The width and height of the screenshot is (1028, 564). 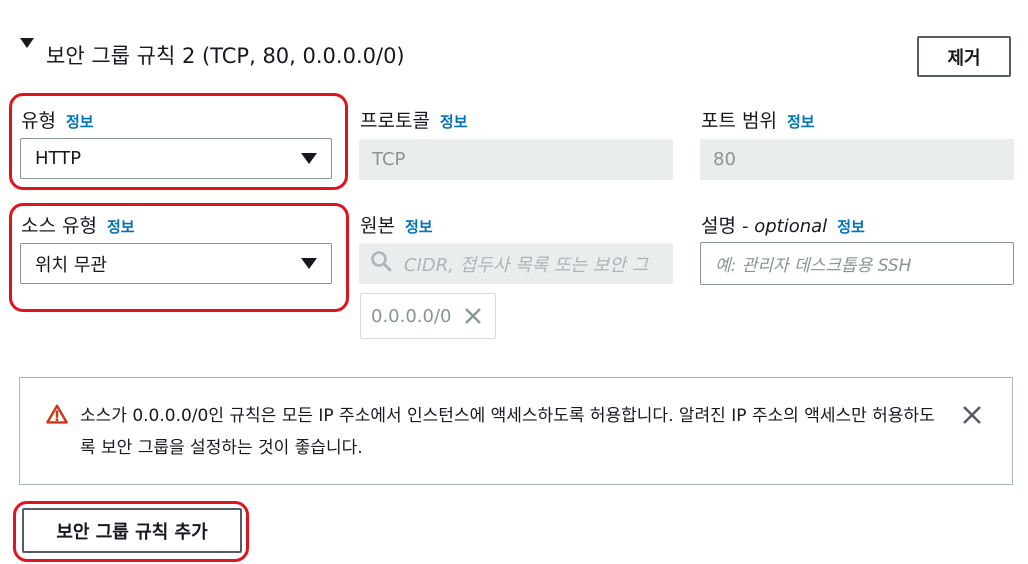 I want to click on type-label: 유형, so click(x=38, y=121).